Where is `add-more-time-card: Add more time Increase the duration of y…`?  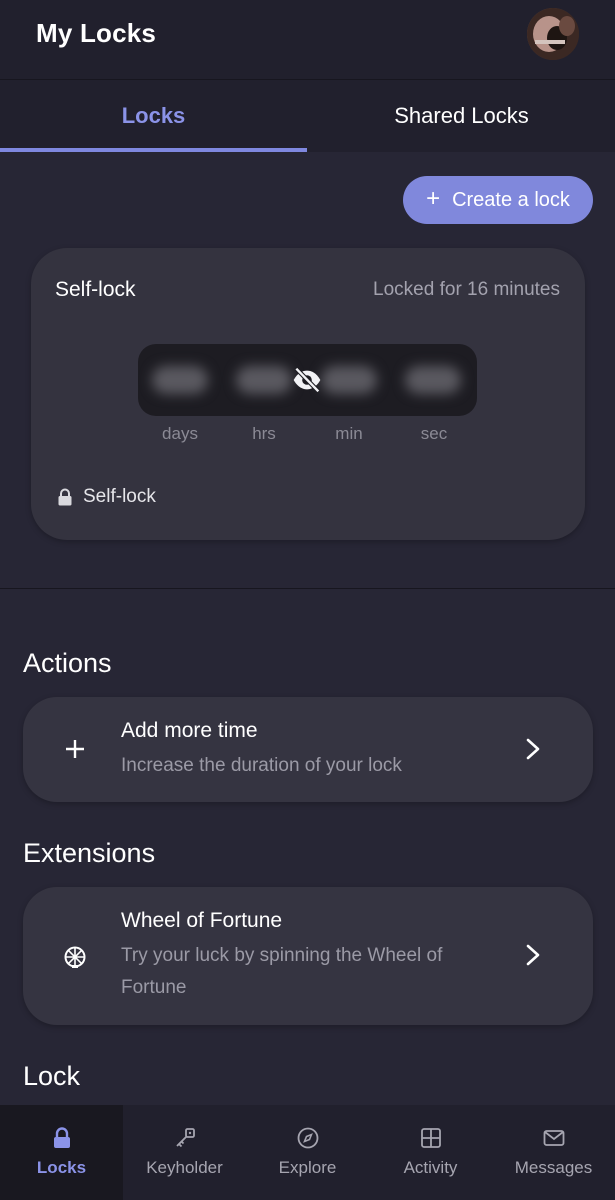 add-more-time-card: Add more time Increase the duration of y… is located at coordinates (308, 749).